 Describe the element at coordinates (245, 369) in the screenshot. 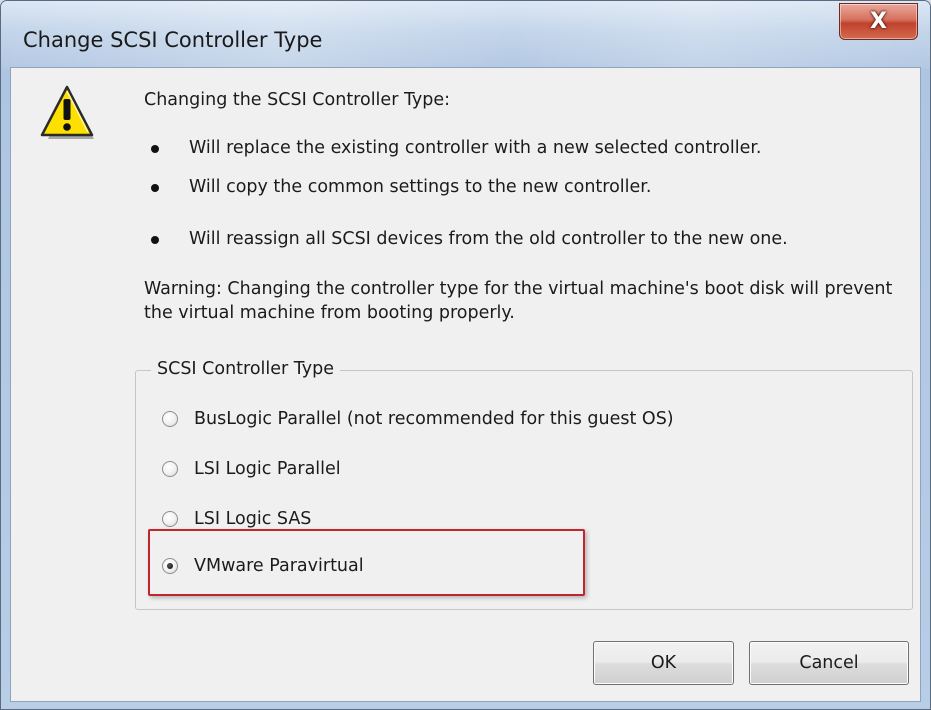

I see `groupbox-legend: SCSI Controller Type` at that location.